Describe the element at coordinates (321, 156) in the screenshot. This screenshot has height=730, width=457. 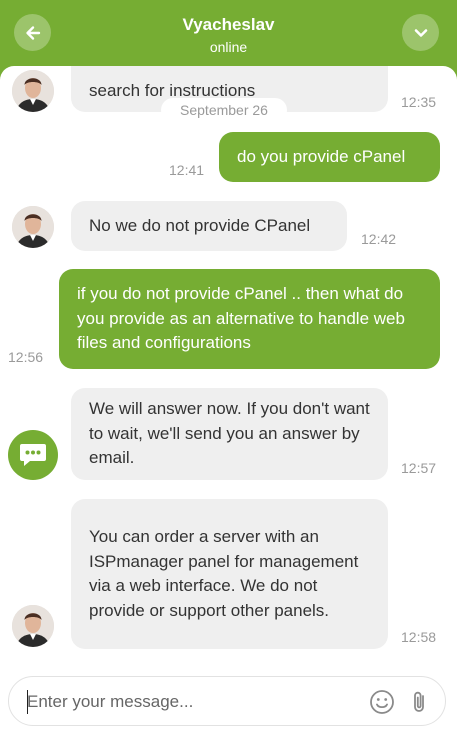
I see `message-text: do you provide cPanel` at that location.